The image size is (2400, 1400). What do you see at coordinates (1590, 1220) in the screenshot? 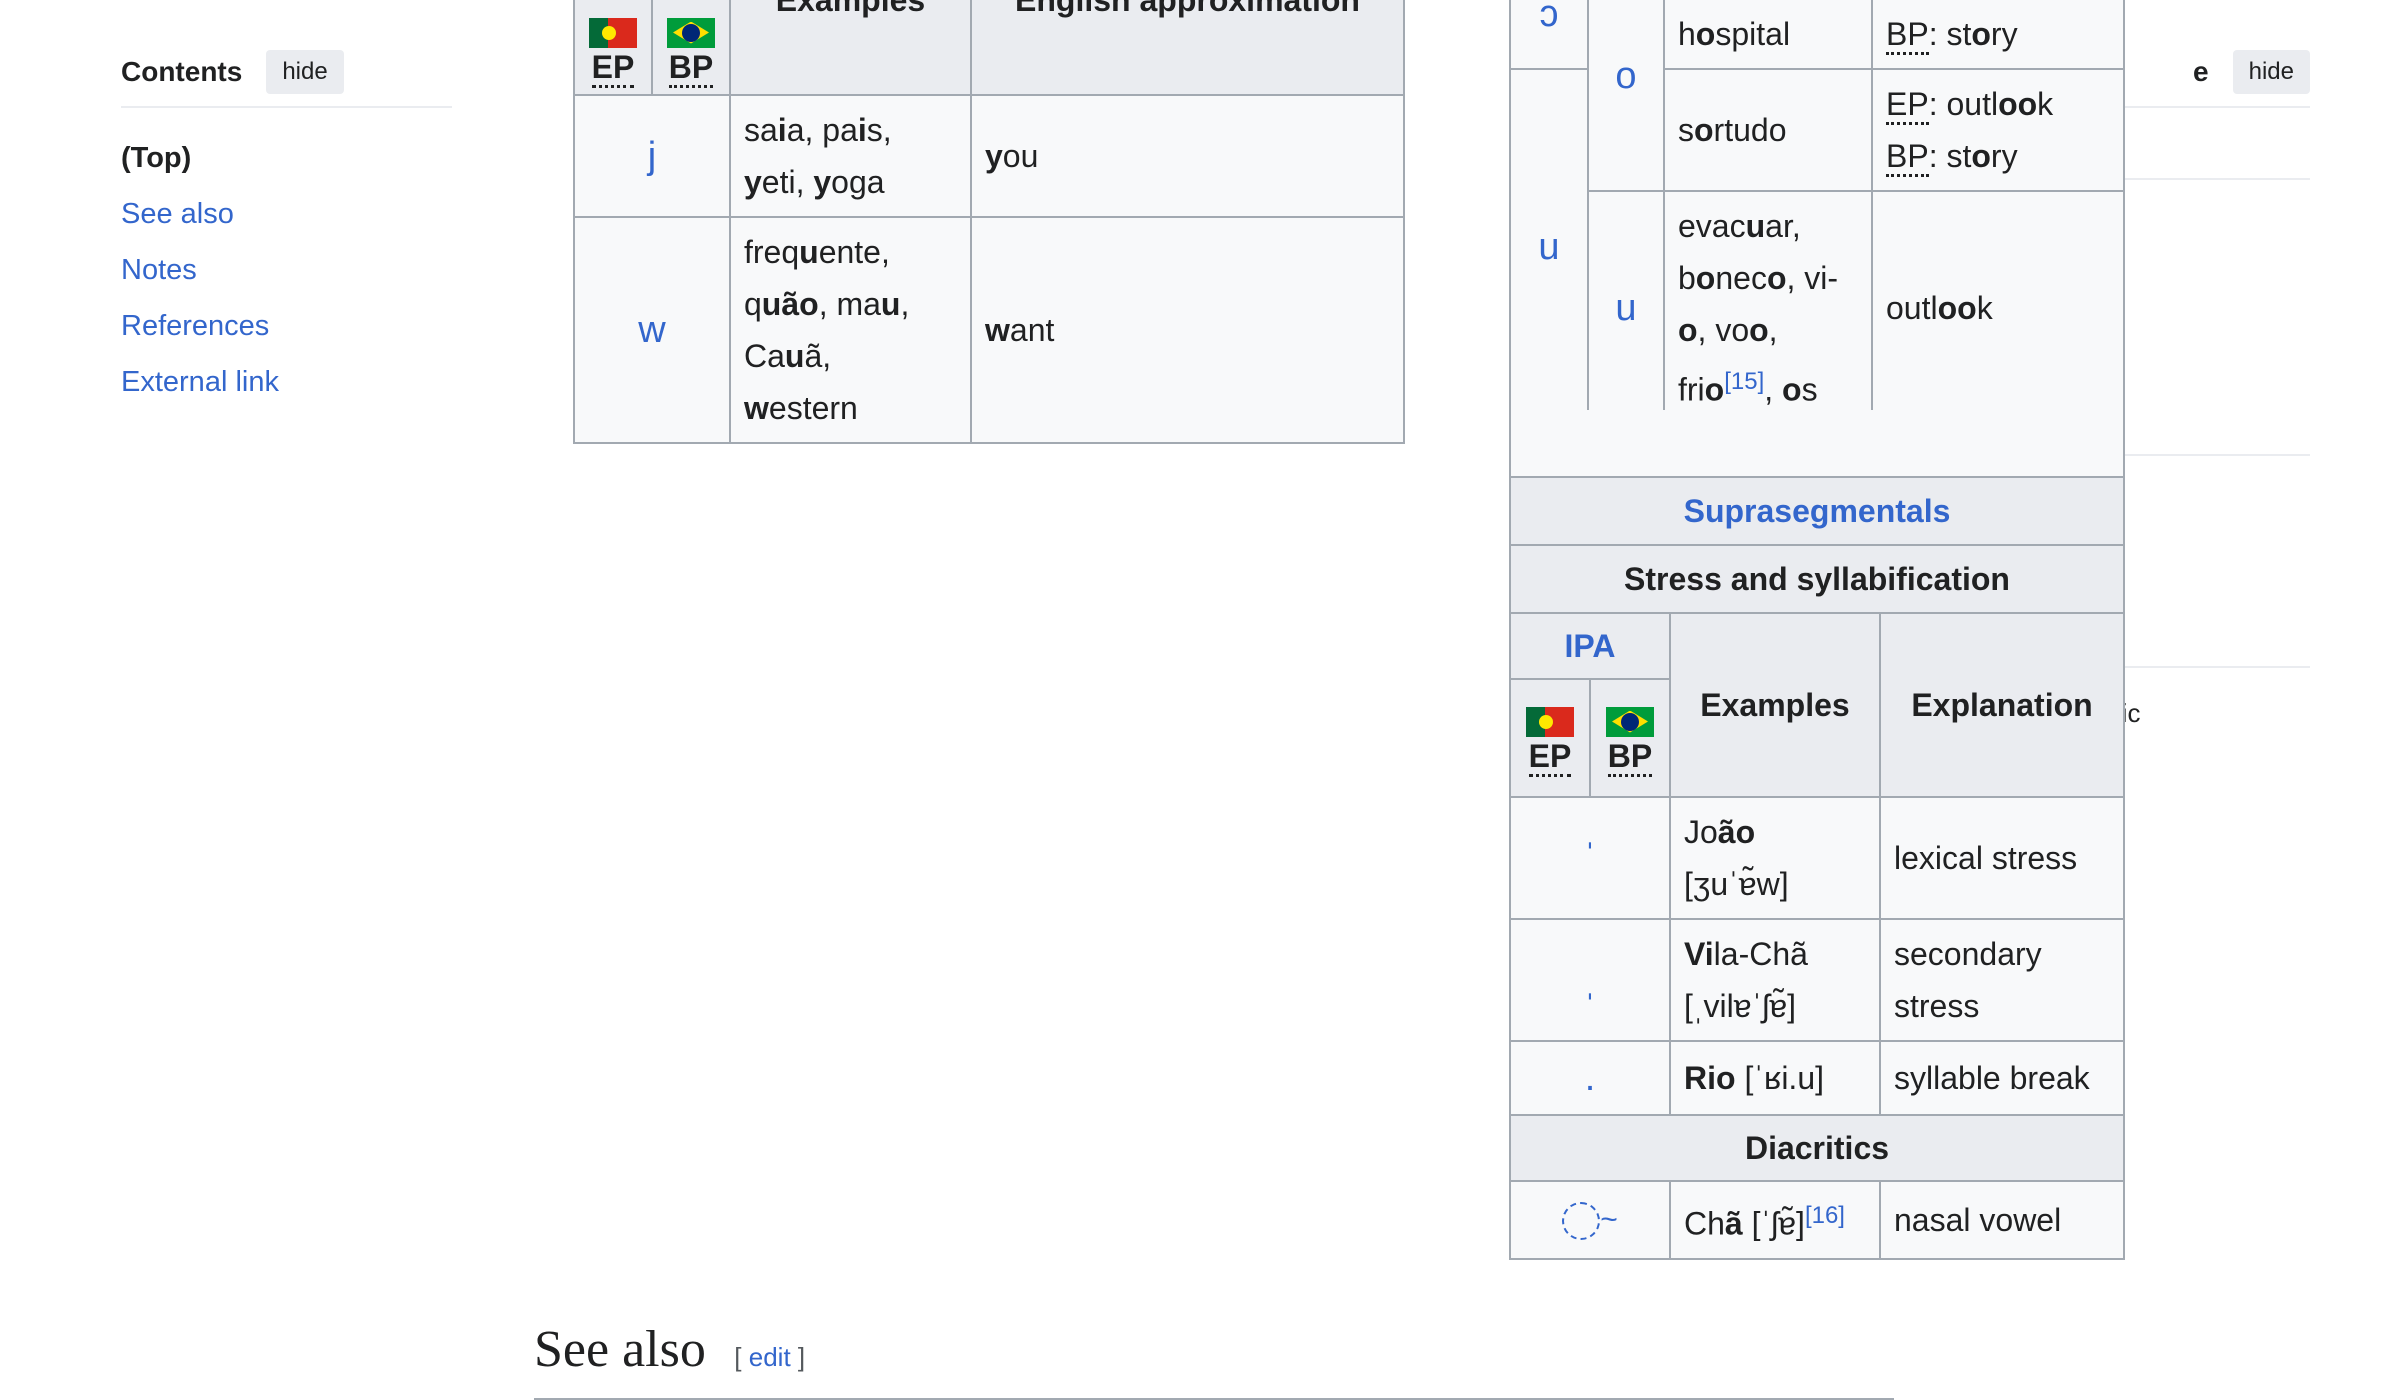
I see `ipa-symbol-nasal-tilde: ~` at bounding box center [1590, 1220].